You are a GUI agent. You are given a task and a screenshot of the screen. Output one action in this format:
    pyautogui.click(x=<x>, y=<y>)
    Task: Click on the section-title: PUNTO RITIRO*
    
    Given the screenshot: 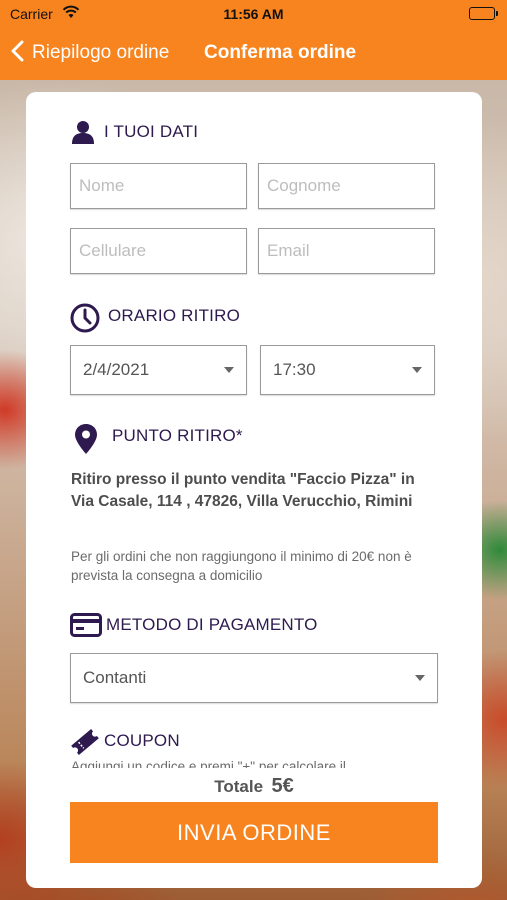 What is the action you would take?
    pyautogui.click(x=177, y=435)
    